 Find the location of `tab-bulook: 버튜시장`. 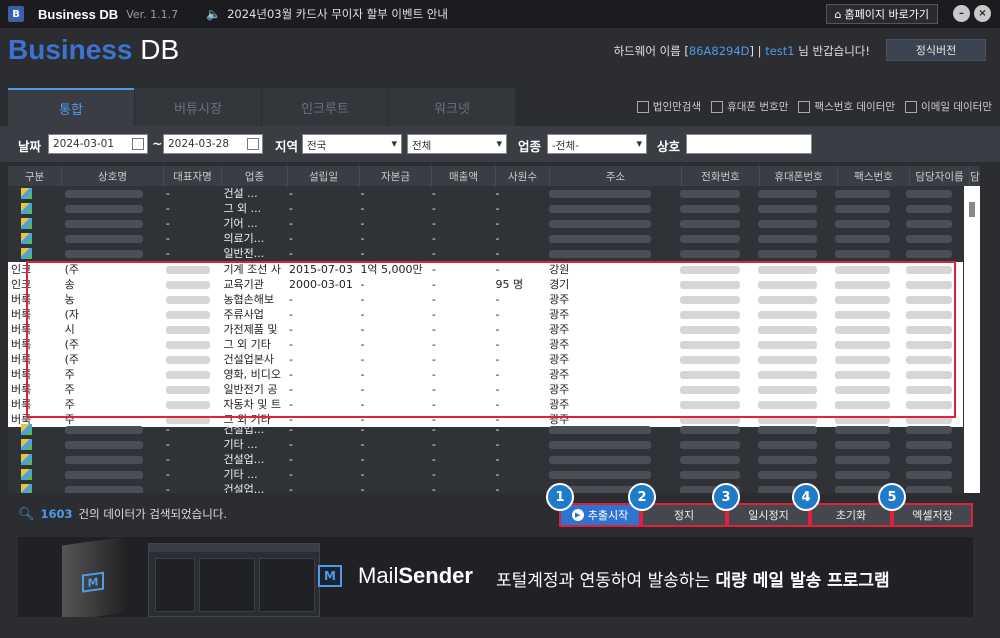

tab-bulook: 버튜시장 is located at coordinates (198, 107).